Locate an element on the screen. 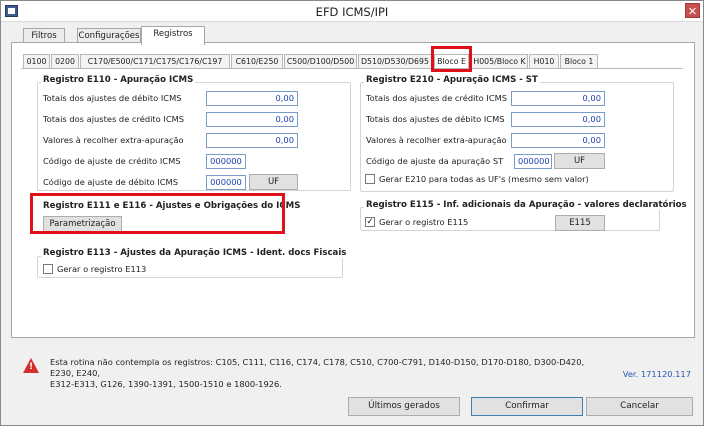  e210-debit-total-label: Totais dos ajustes de débito ICMS is located at coordinates (435, 119).